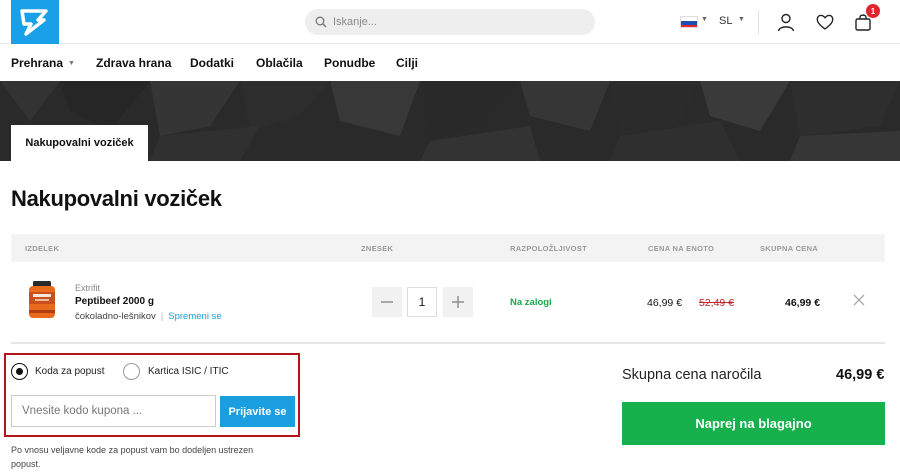 This screenshot has height=475, width=900. Describe the element at coordinates (681, 248) in the screenshot. I see `column-header-unit-price: CENA NA ENOTO` at that location.